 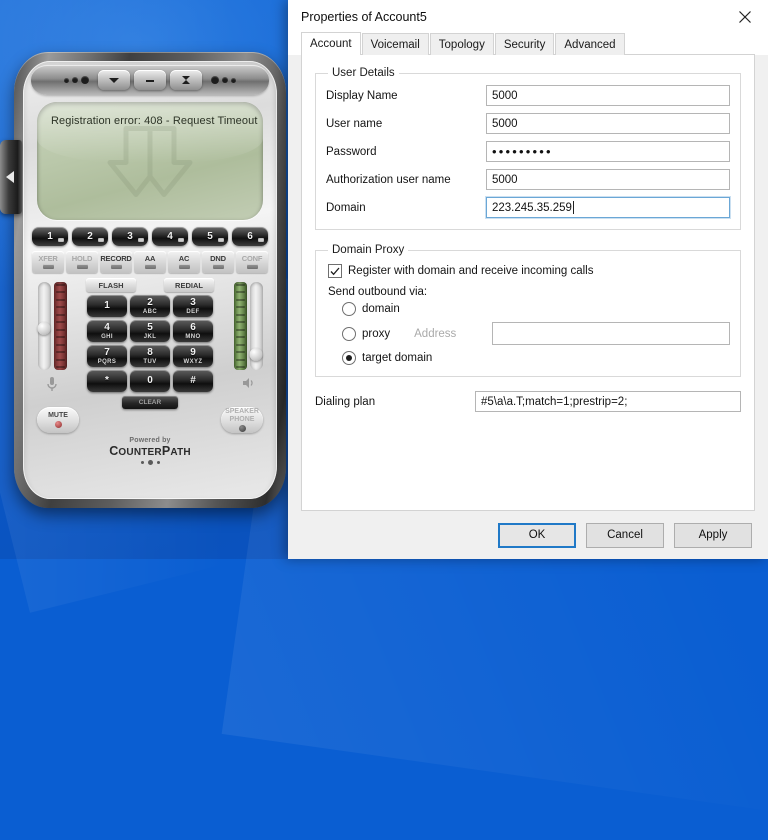 I want to click on line-button-1: 1, so click(x=50, y=236).